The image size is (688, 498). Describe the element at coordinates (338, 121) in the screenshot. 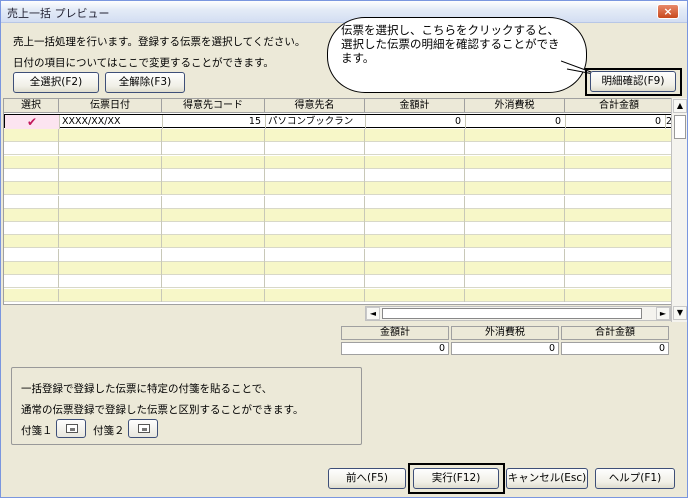

I see `table-row: ✔ XXXX/XX/XX 15 パソコンブックラン 0 0 0 2` at that location.